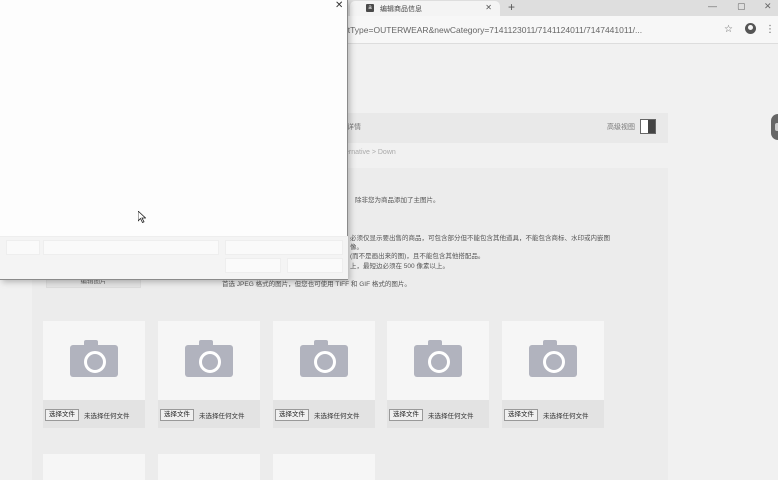 The width and height of the screenshot is (778, 480). I want to click on menu-dots-icon: ⋮, so click(770, 29).